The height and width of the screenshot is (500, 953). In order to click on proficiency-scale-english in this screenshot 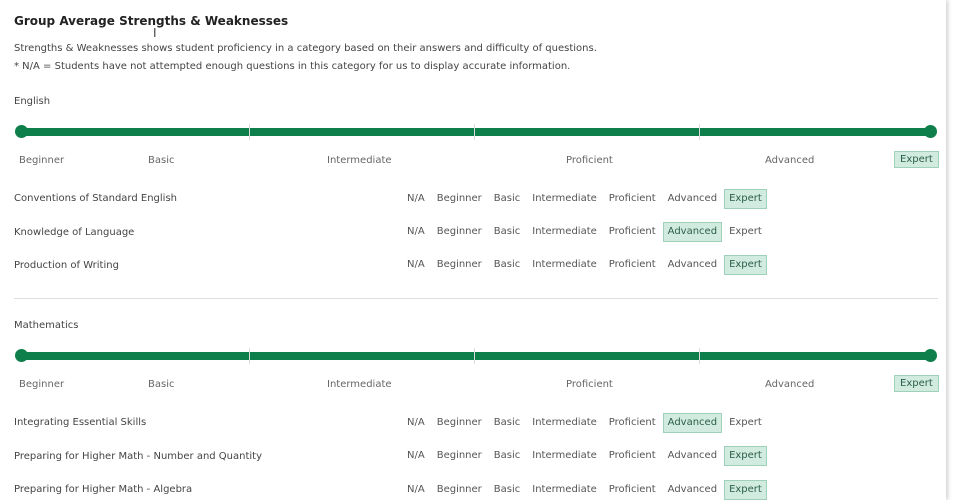, I will do `click(476, 132)`.